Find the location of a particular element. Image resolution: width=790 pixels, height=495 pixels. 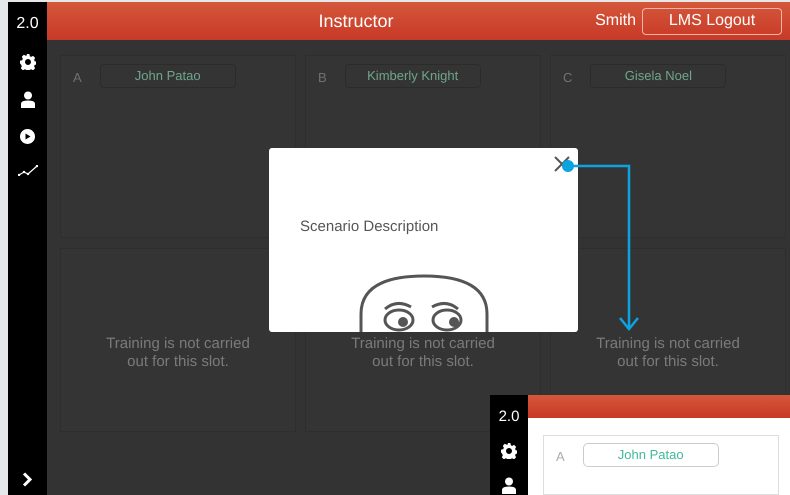

close-icon is located at coordinates (562, 164).